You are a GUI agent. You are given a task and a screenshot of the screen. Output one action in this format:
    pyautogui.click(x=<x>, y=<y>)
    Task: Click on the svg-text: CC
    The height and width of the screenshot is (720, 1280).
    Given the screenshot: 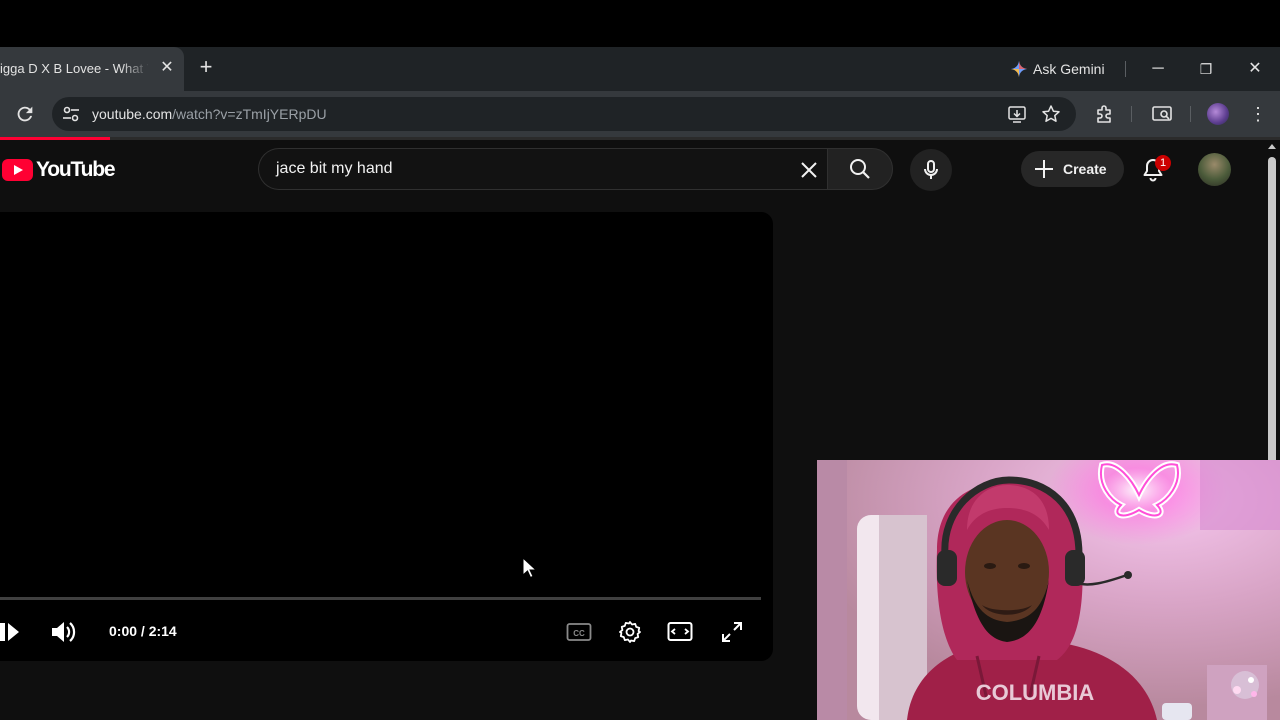 What is the action you would take?
    pyautogui.click(x=579, y=633)
    